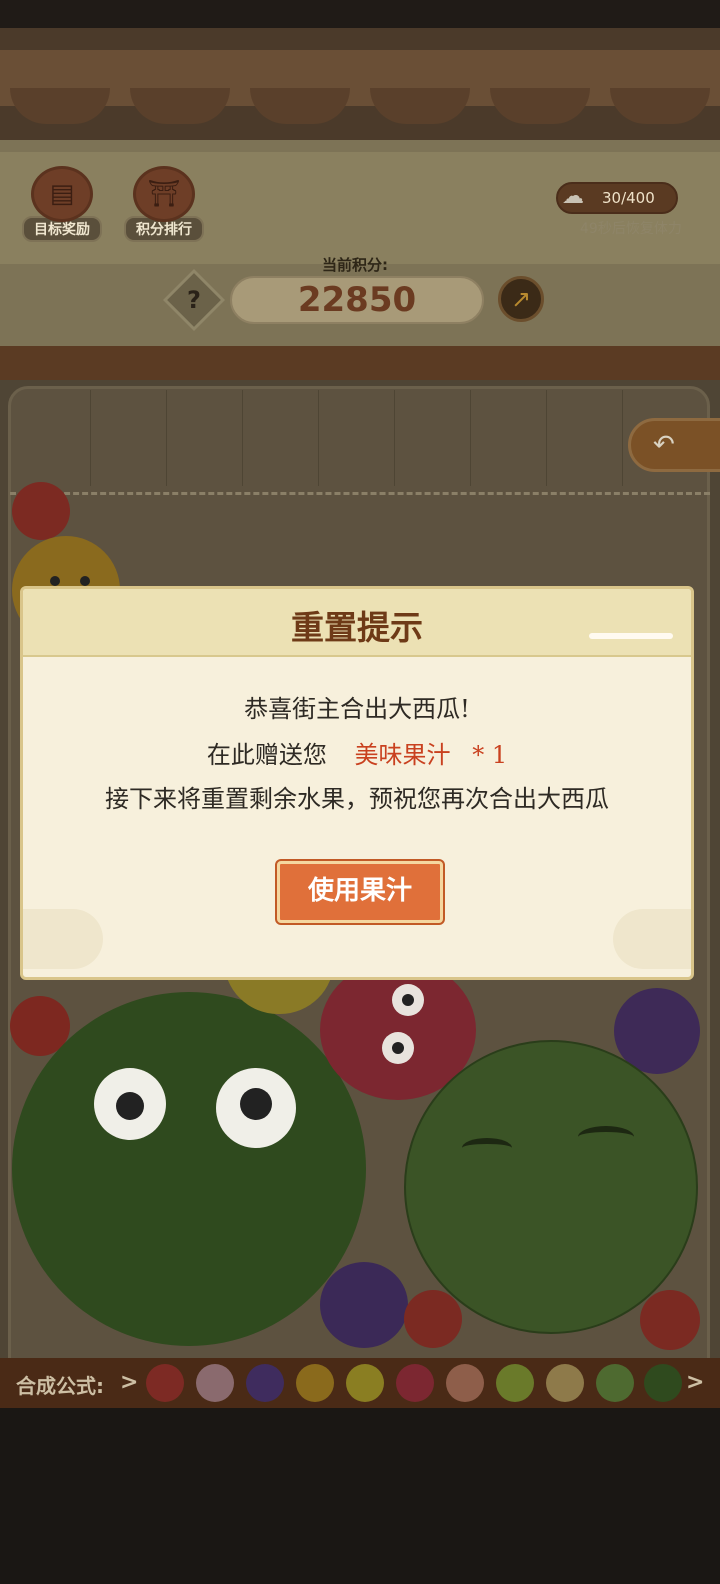  What do you see at coordinates (360, 363) in the screenshot?
I see `board-shelf` at bounding box center [360, 363].